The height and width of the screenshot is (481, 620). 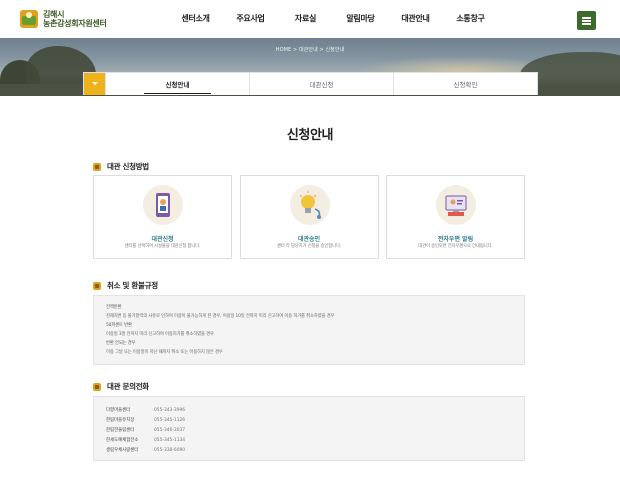 I want to click on card-title: 대관신청, so click(x=162, y=239).